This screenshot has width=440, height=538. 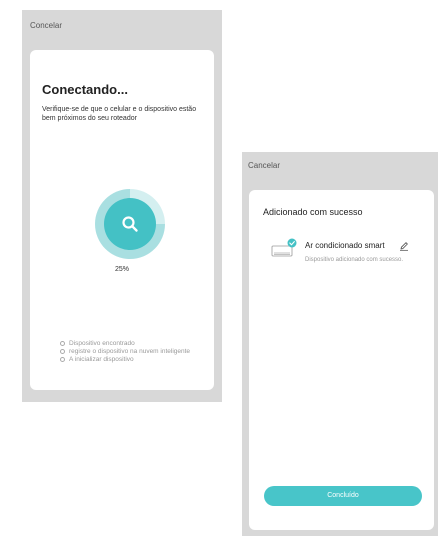 What do you see at coordinates (46, 25) in the screenshot?
I see `cancel-link: Concelar` at bounding box center [46, 25].